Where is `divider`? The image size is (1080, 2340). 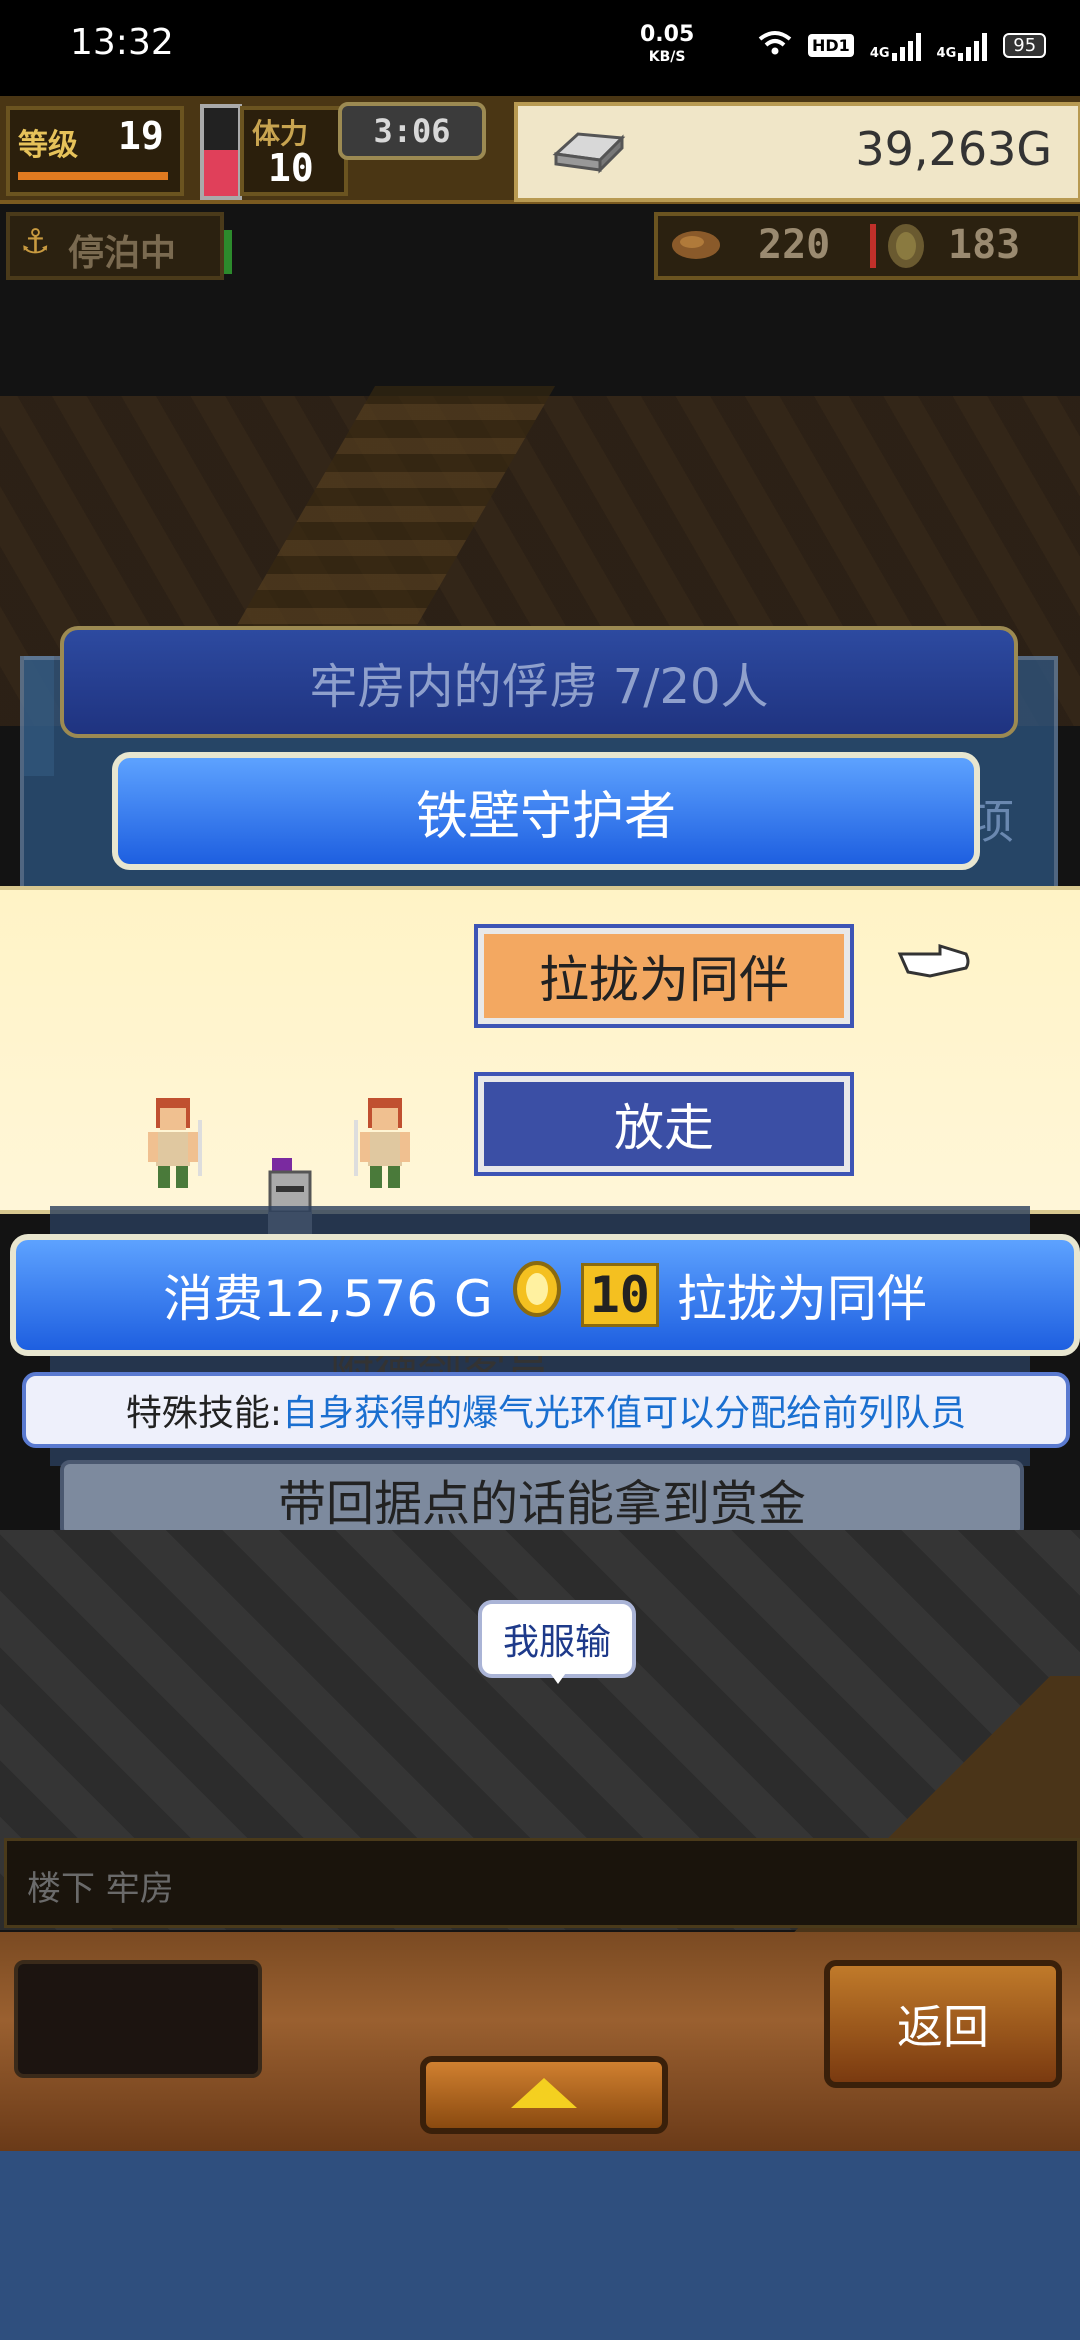
divider is located at coordinates (873, 246).